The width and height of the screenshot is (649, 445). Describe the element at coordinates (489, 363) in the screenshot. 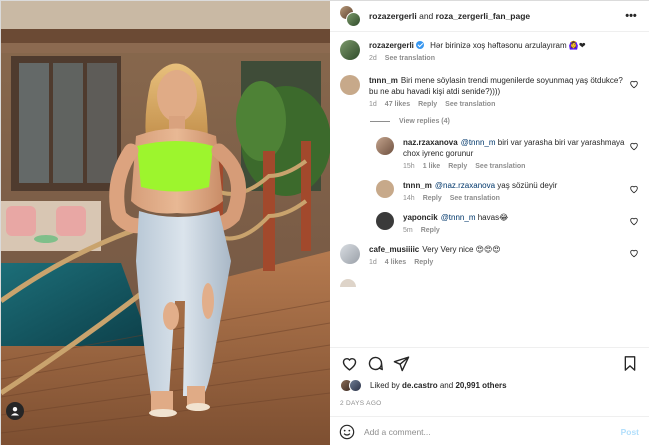

I see `action-buttons` at that location.